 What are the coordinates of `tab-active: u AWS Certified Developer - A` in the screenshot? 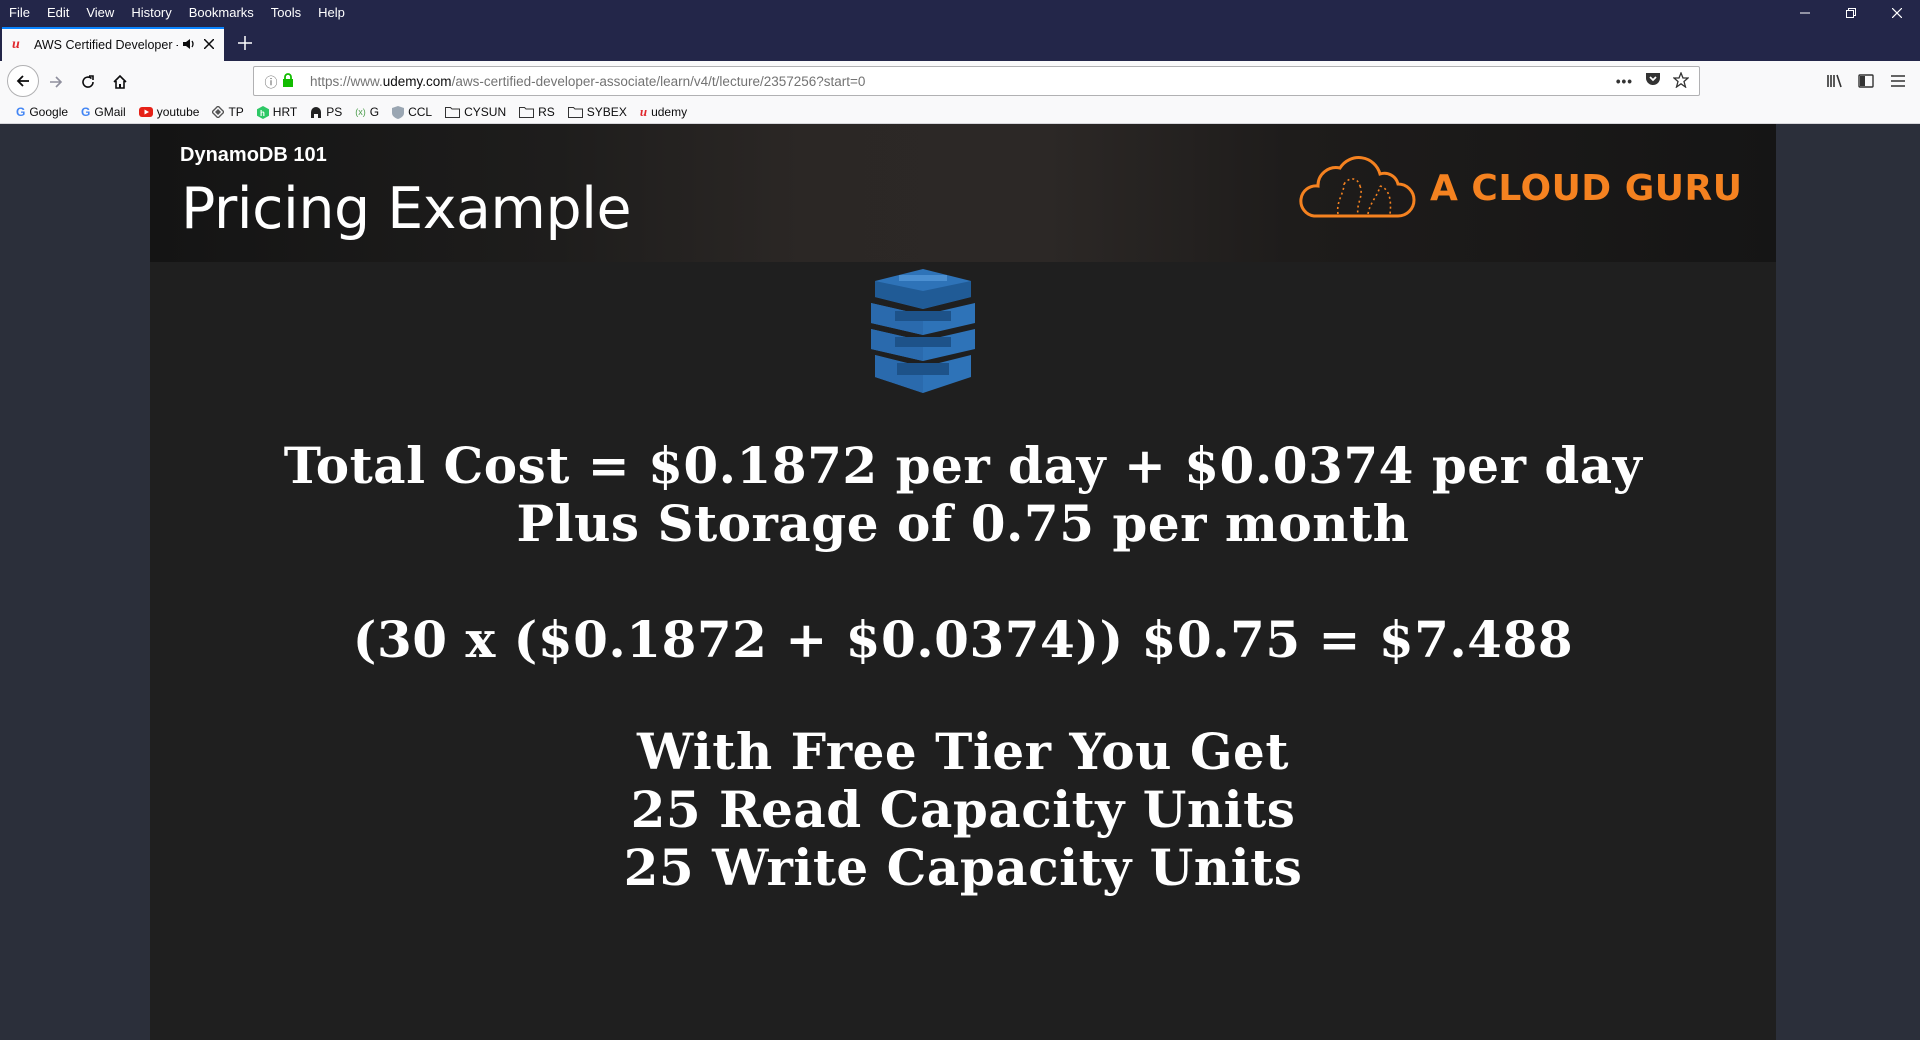 It's located at (113, 44).